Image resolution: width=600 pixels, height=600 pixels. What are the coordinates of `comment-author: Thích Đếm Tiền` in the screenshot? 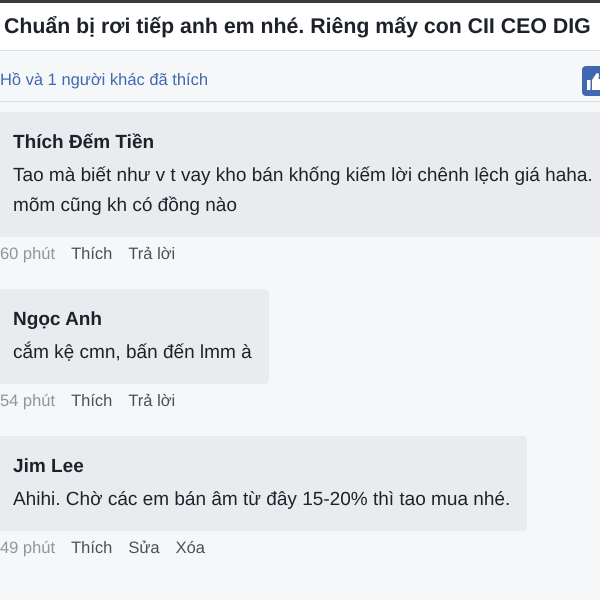 It's located at (303, 143).